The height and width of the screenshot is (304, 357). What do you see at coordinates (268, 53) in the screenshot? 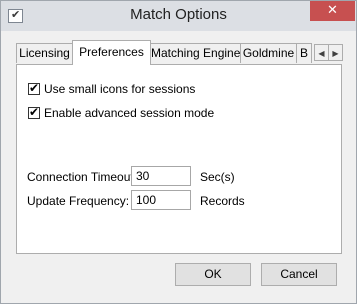
I see `tab-goldmine: Goldmine` at bounding box center [268, 53].